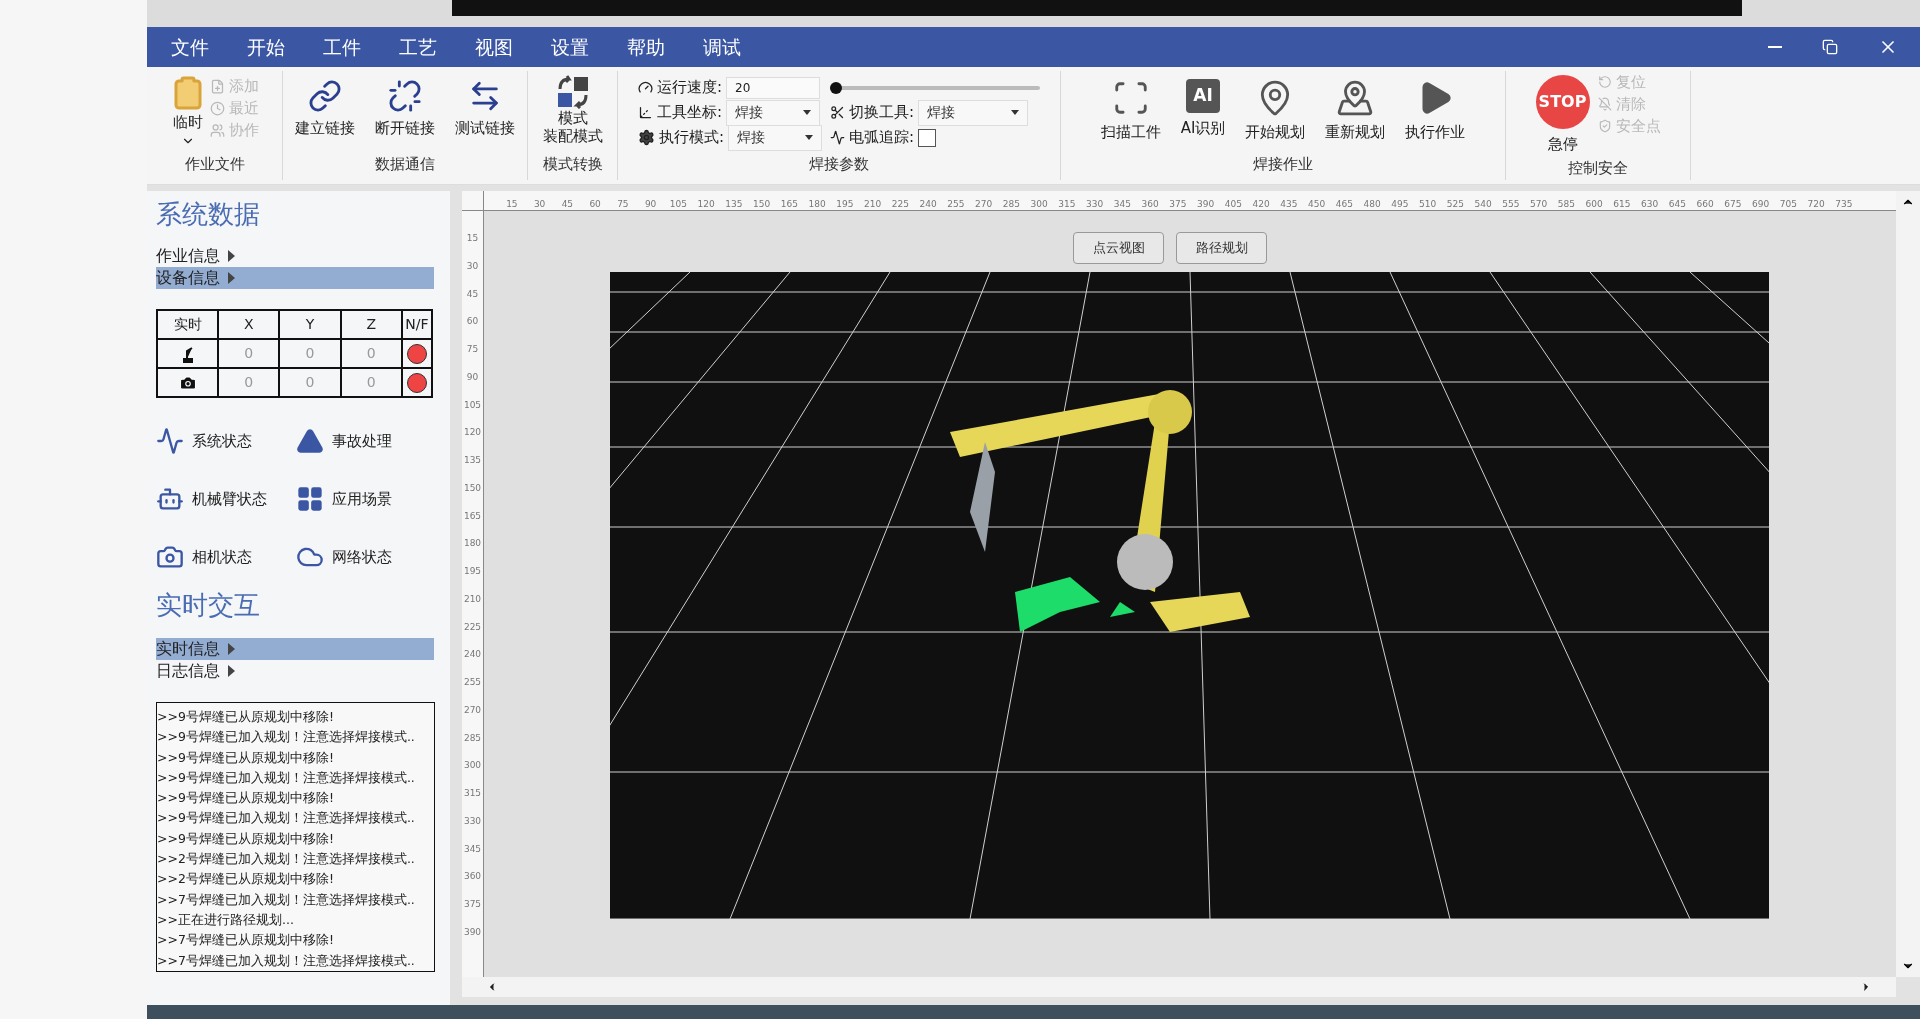  I want to click on status-item: 机械臂状态, so click(226, 499).